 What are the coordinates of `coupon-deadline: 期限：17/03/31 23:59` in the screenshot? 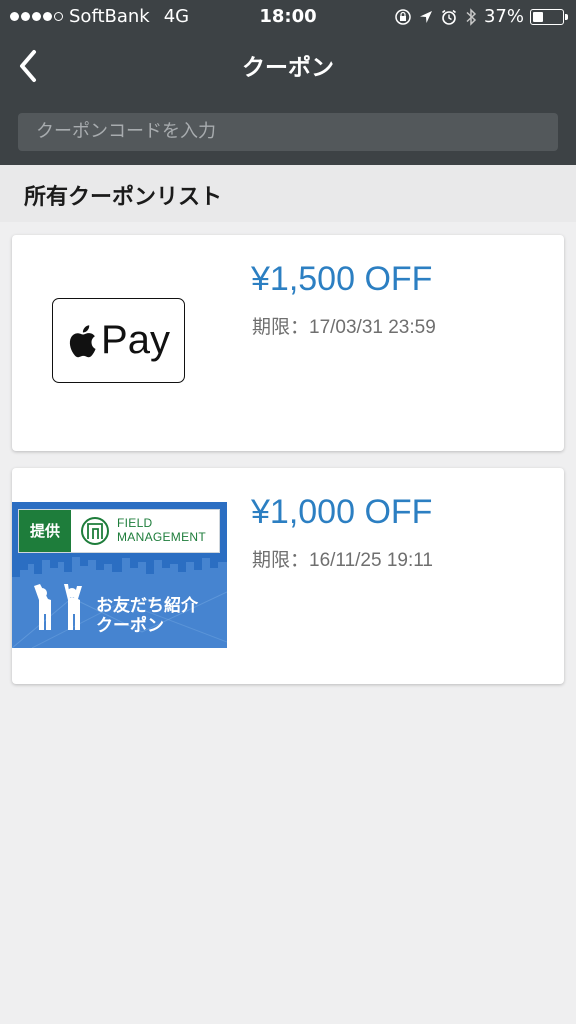 It's located at (344, 327).